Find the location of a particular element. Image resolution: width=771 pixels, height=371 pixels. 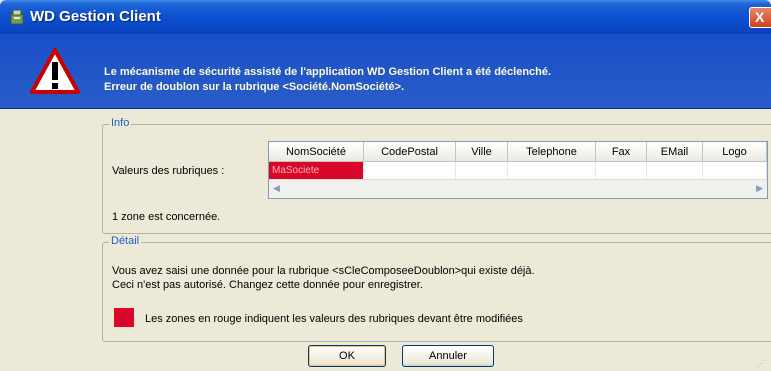

window-title: WD Gestion Client is located at coordinates (95, 16).